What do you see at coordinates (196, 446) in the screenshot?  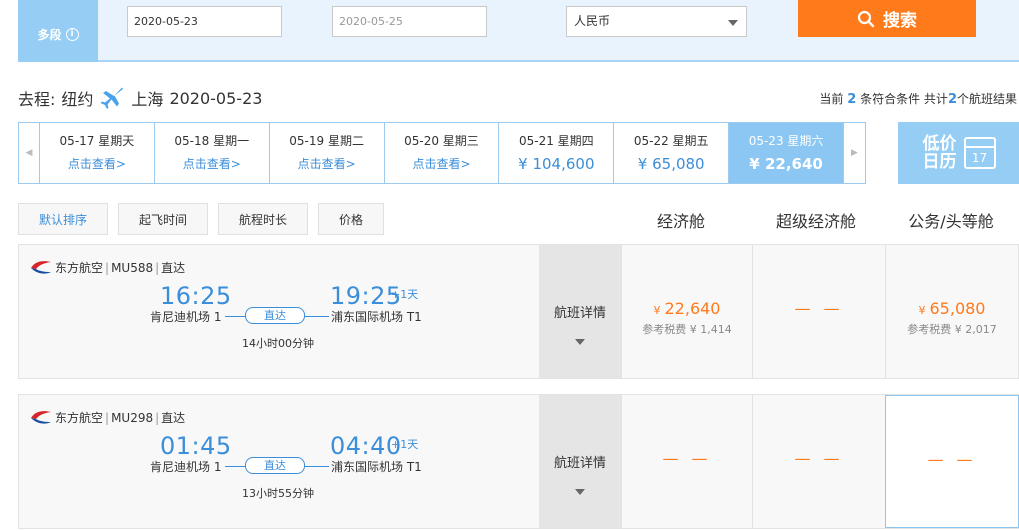 I see `departure-time: 01:45` at bounding box center [196, 446].